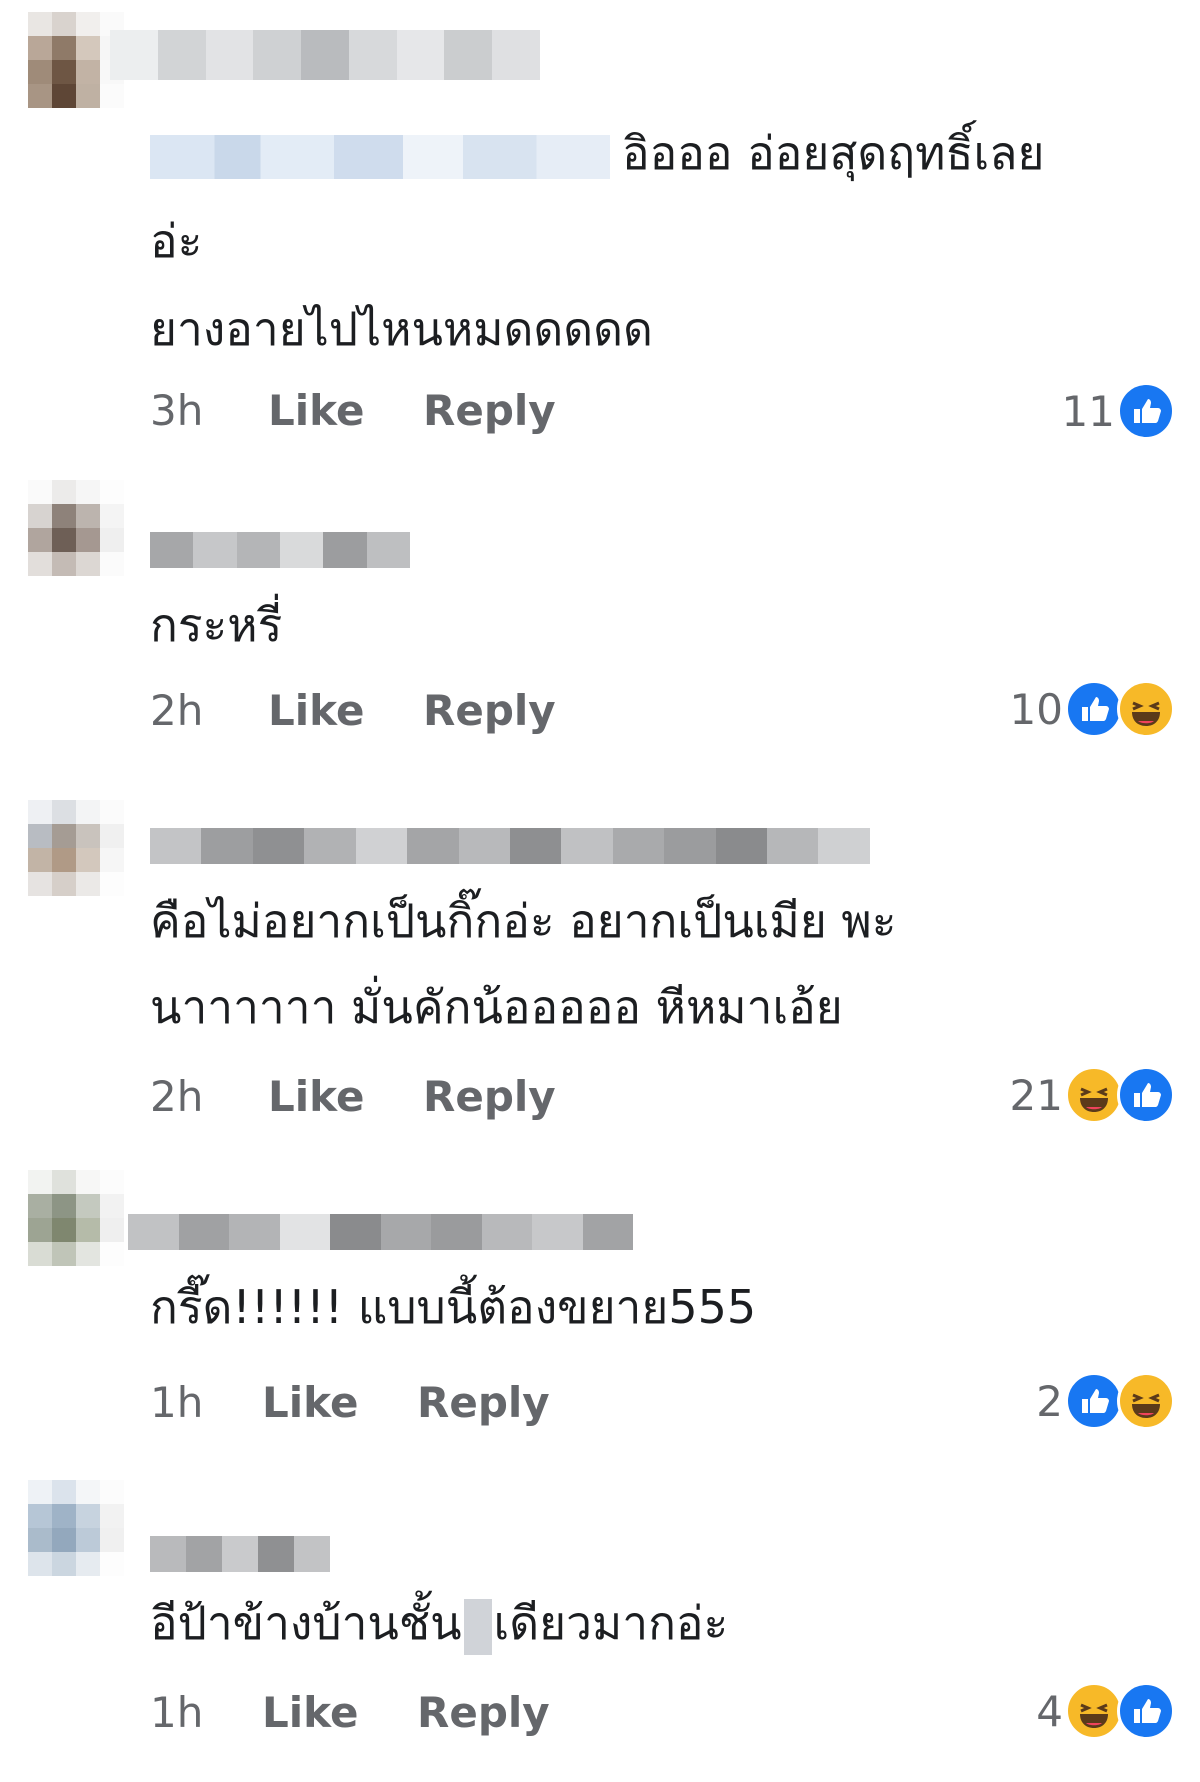 This screenshot has height=1782, width=1200. I want to click on reaction-summary: 11, so click(1118, 411).